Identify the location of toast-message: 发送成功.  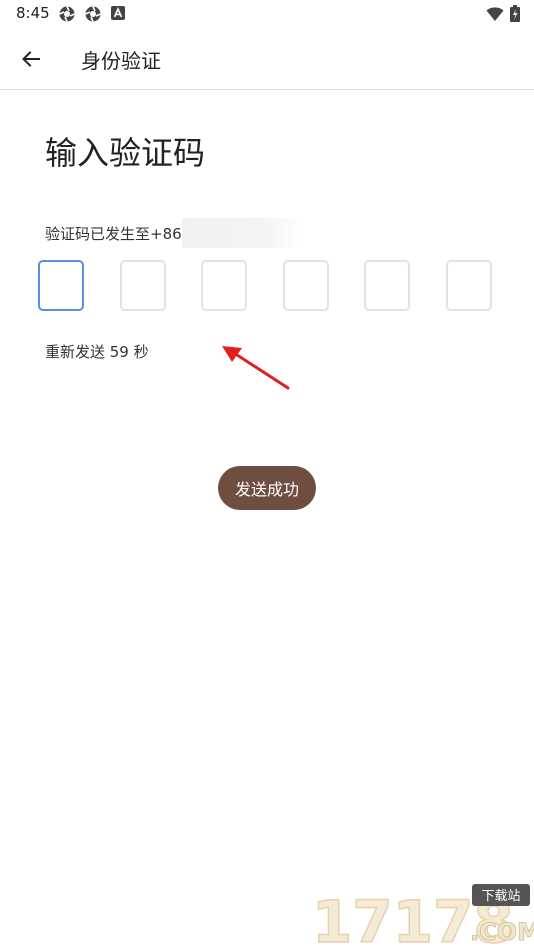
(267, 488).